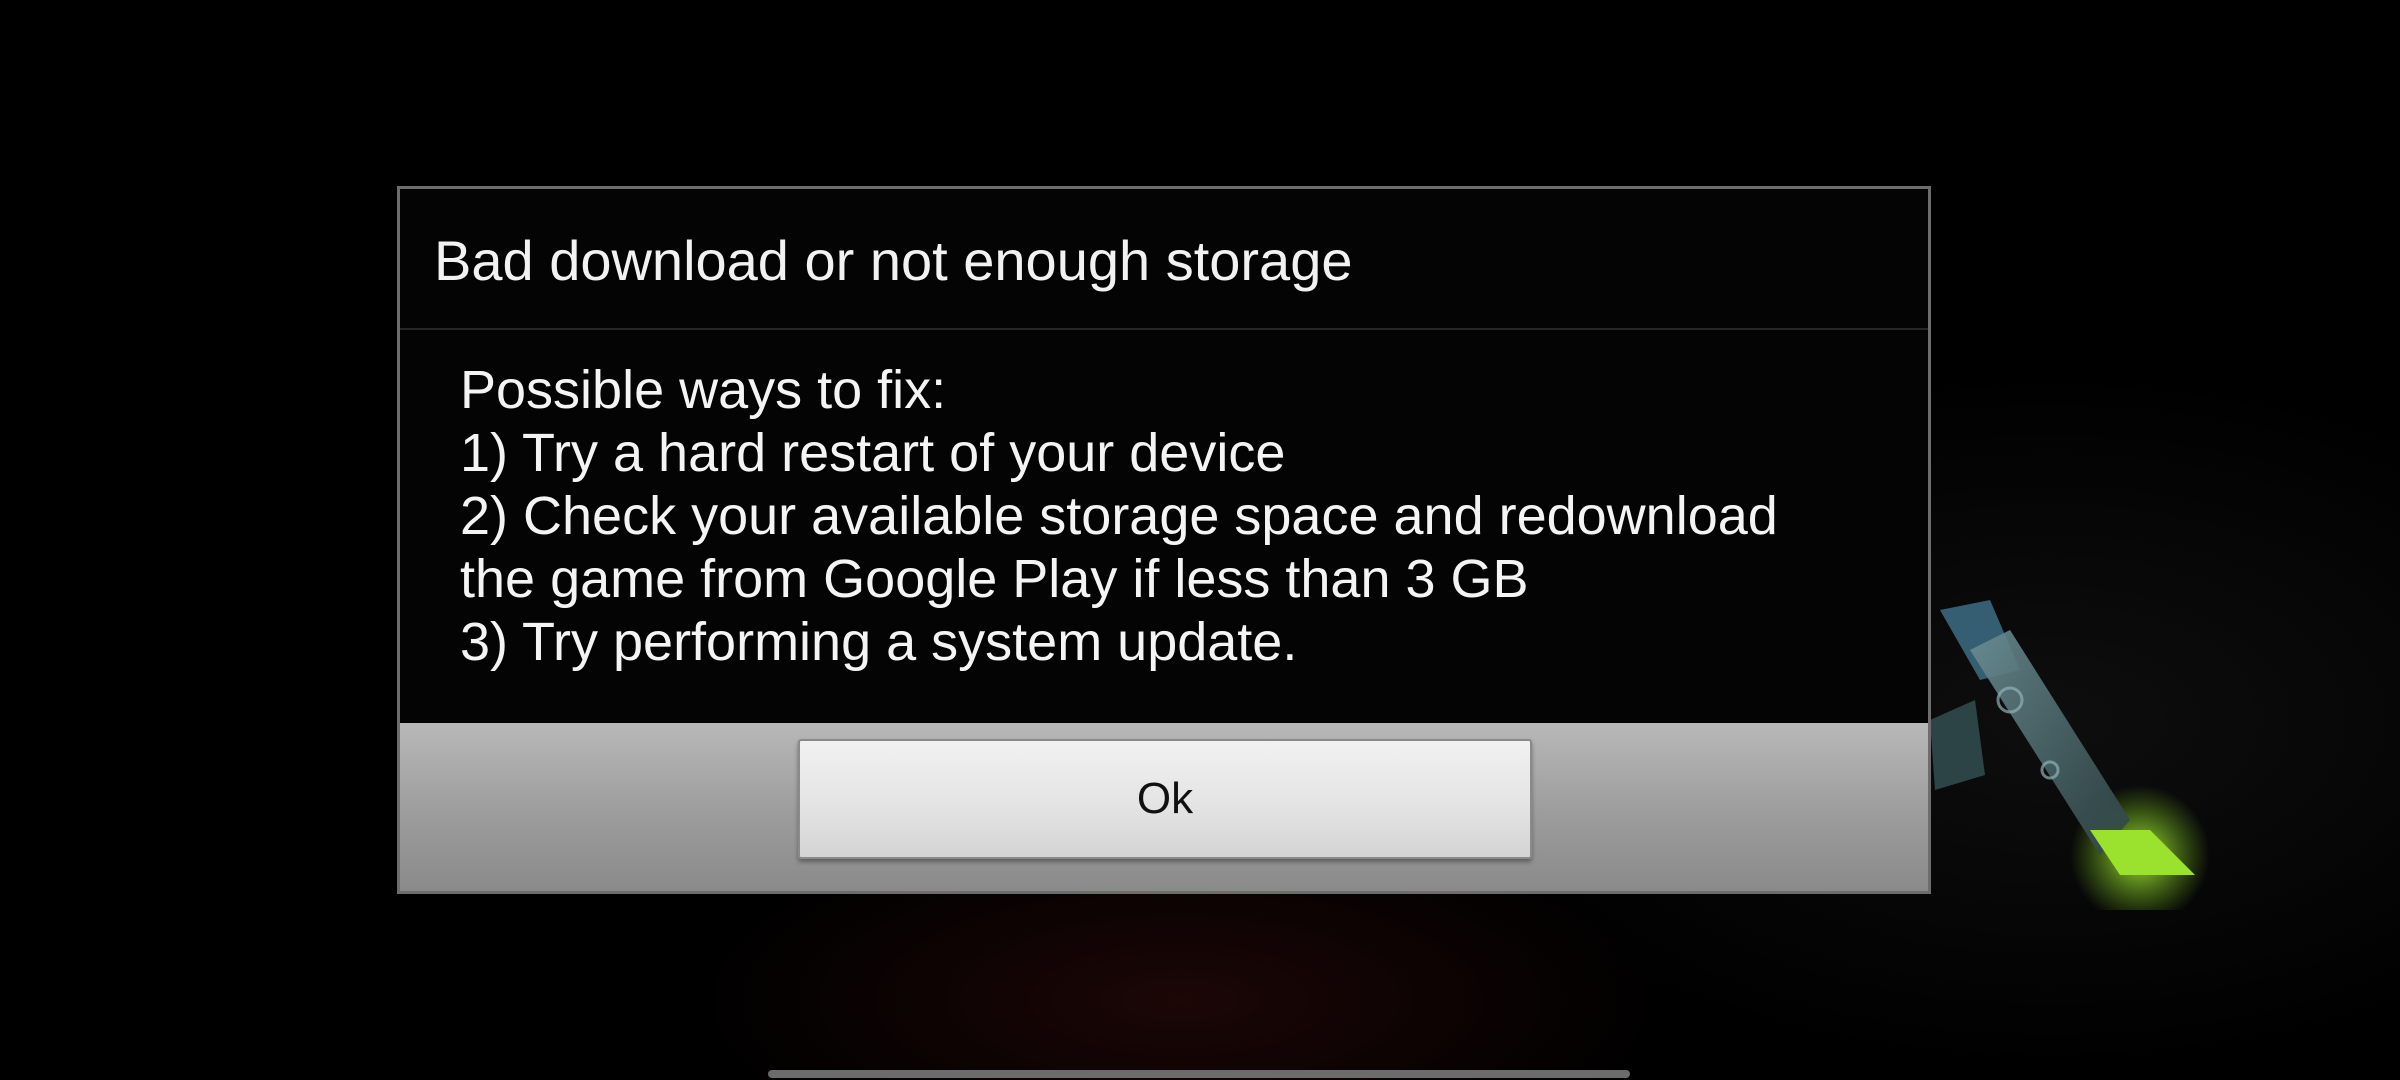  Describe the element at coordinates (1199, 1074) in the screenshot. I see `home-indicator-bar` at that location.